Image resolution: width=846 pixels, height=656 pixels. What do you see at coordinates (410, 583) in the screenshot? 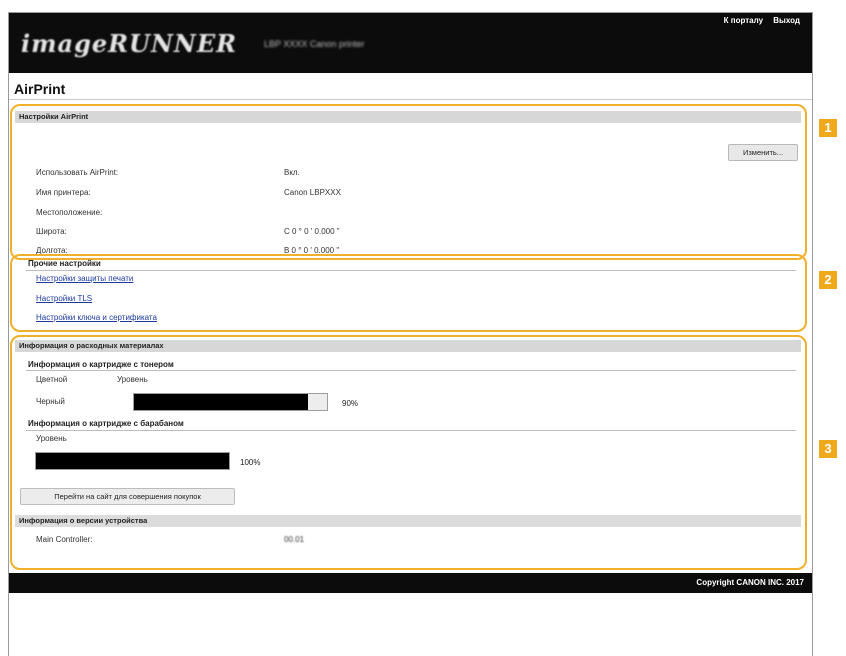
I see `footer-bar: Copyright CANON INC. 2017` at bounding box center [410, 583].